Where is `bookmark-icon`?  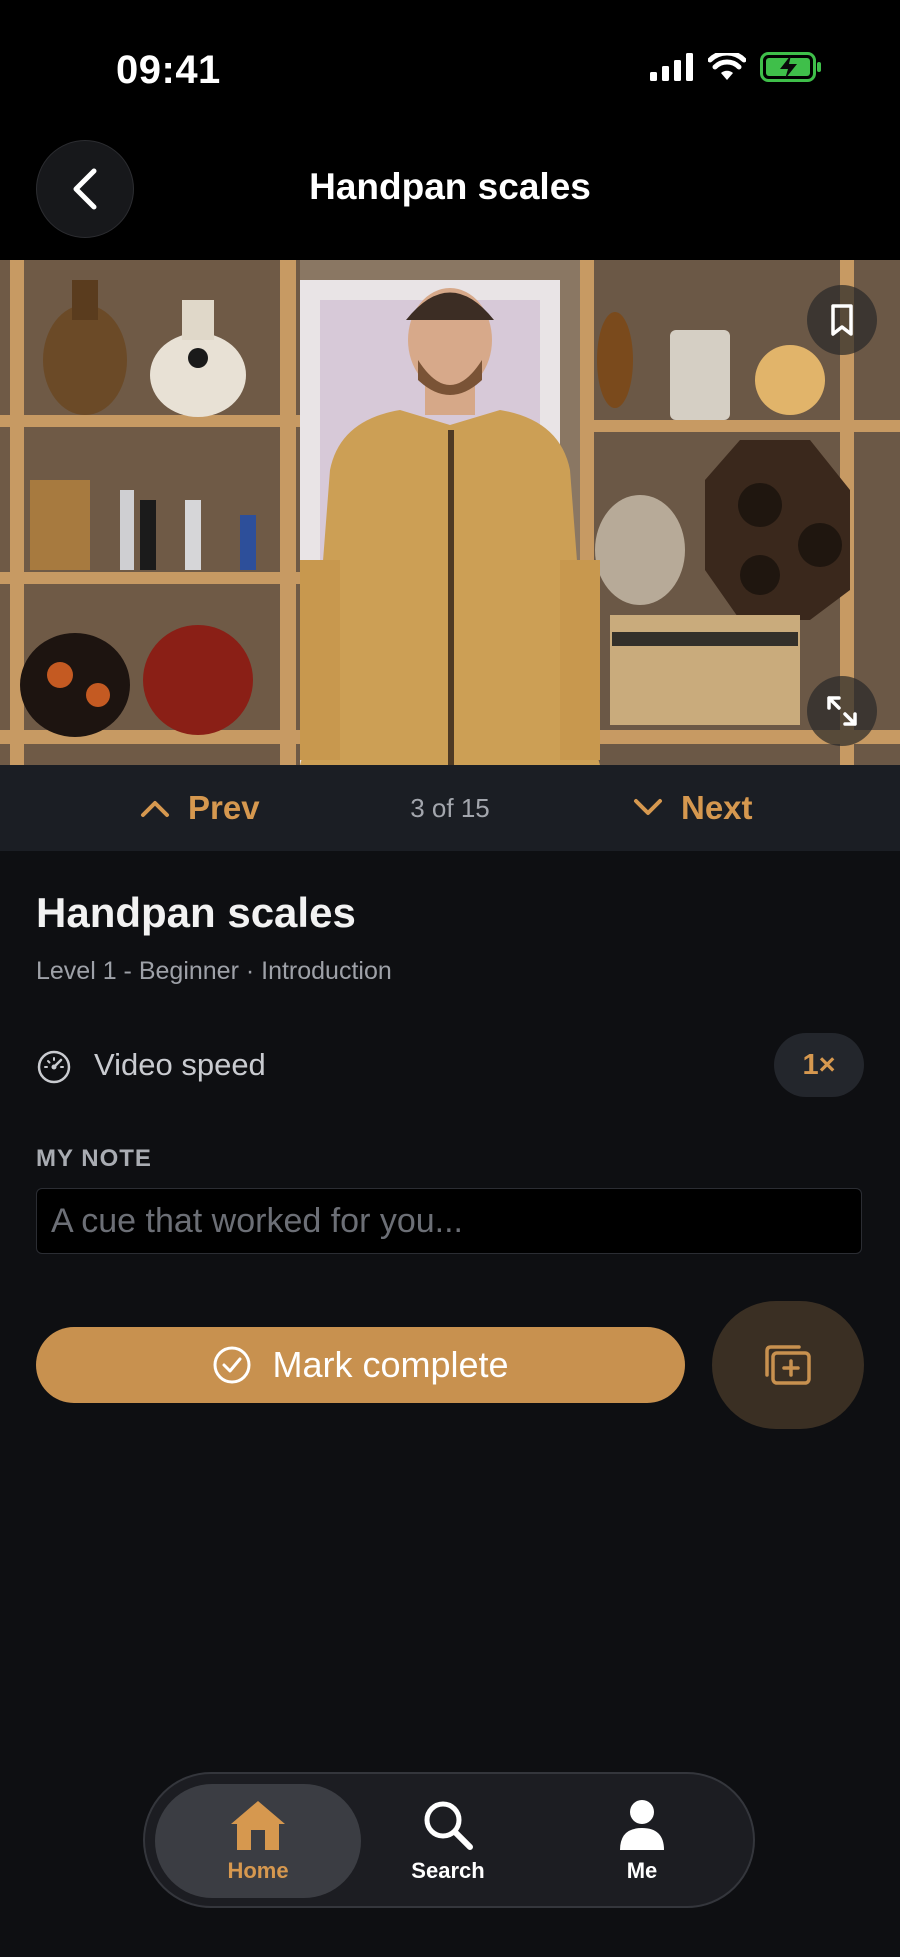 bookmark-icon is located at coordinates (842, 320).